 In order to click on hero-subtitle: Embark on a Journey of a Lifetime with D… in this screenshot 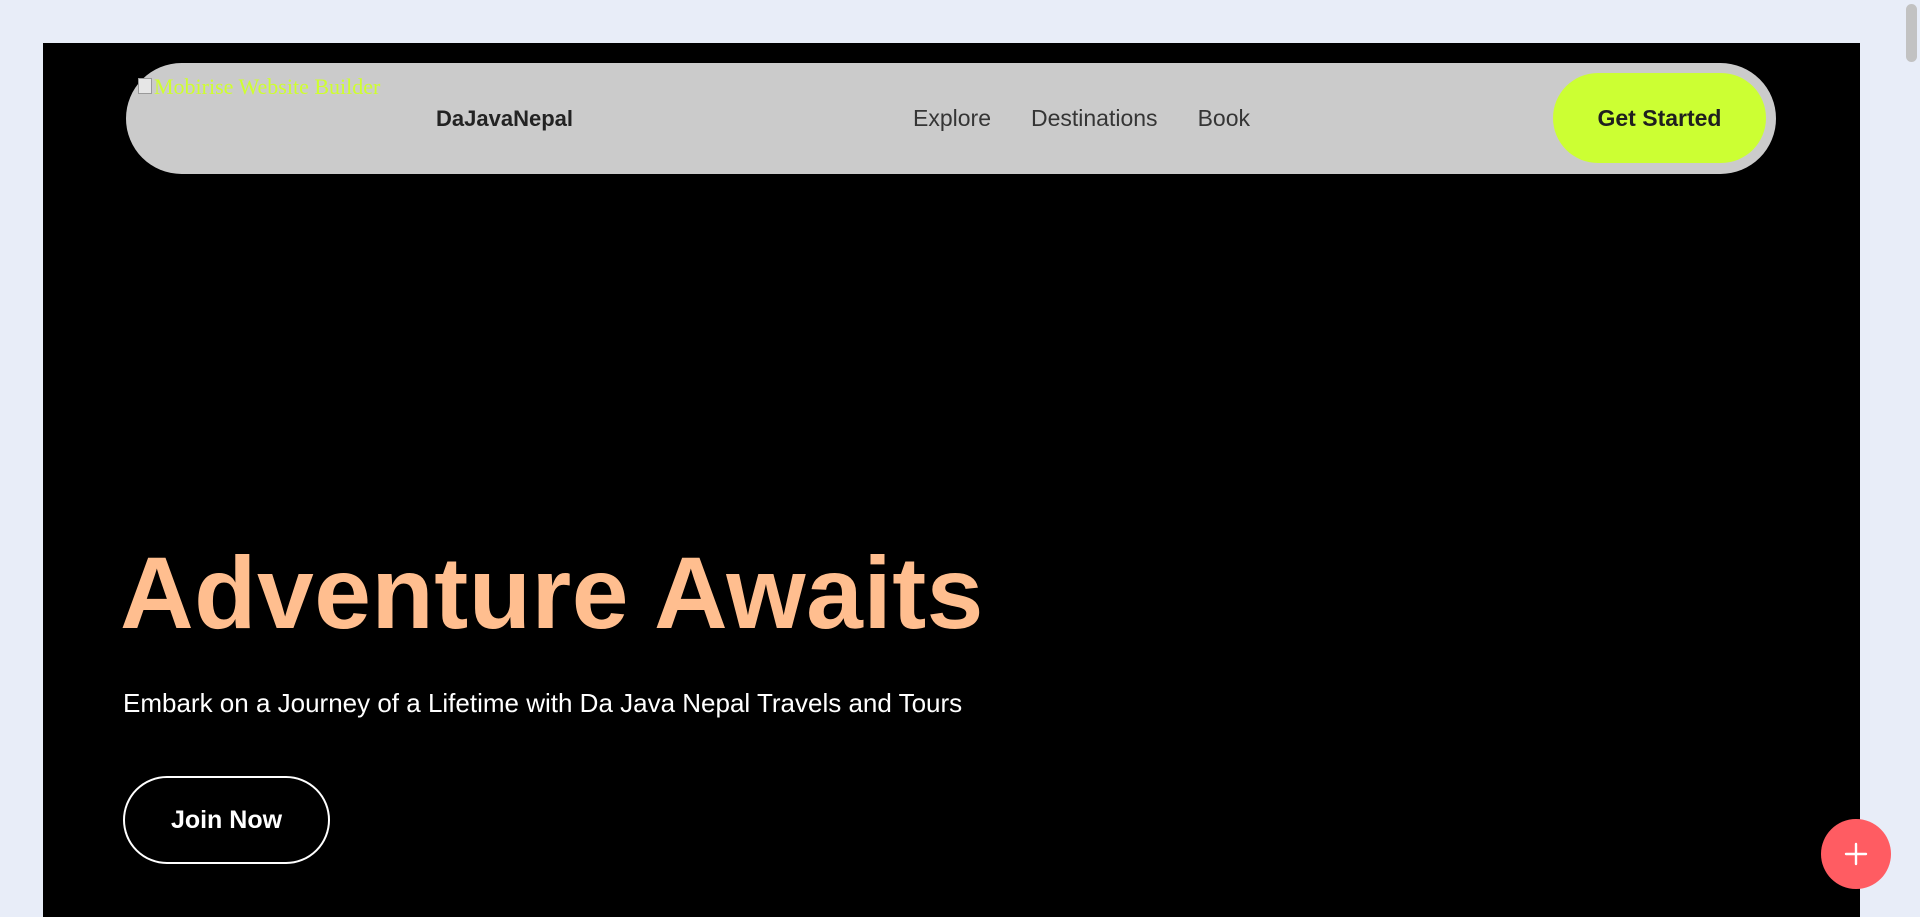, I will do `click(543, 703)`.